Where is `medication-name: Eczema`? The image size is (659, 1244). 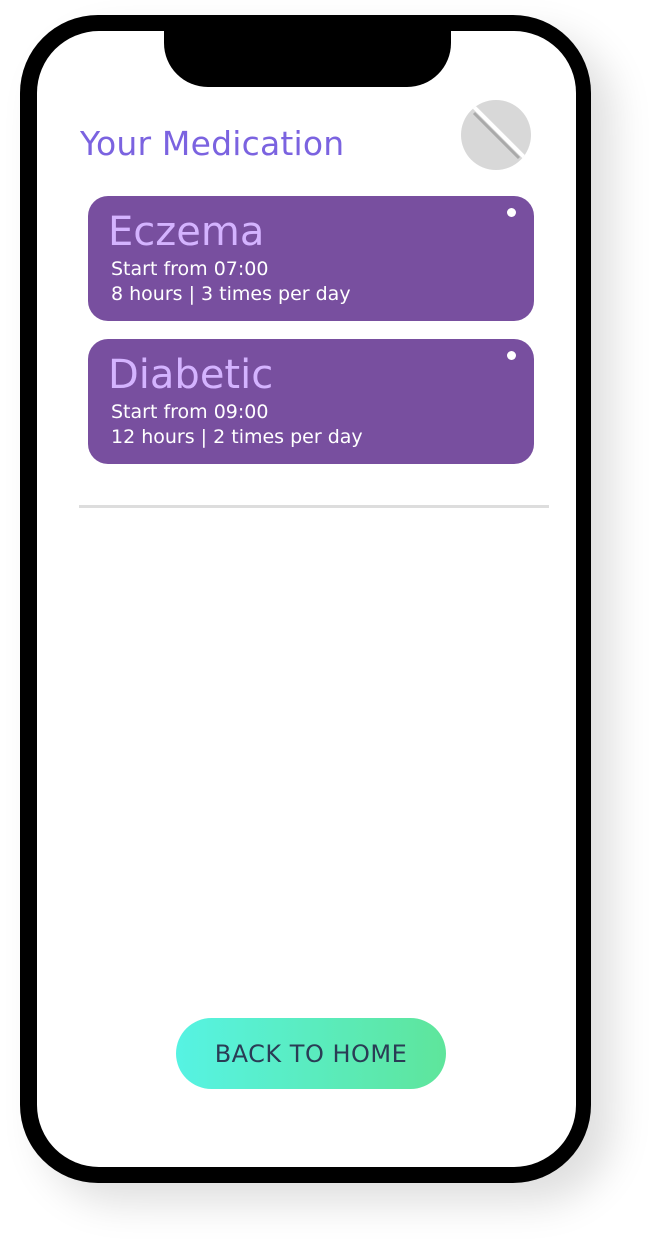 medication-name: Eczema is located at coordinates (186, 232).